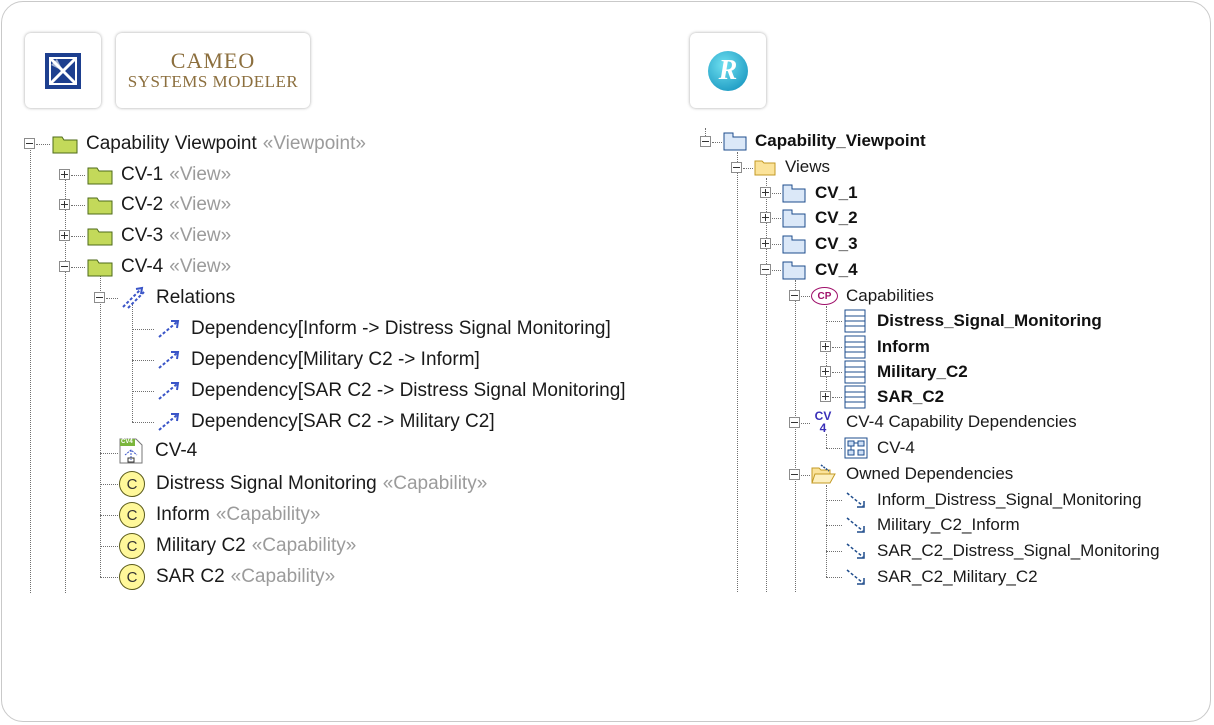 The image size is (1214, 725). Describe the element at coordinates (890, 295) in the screenshot. I see `node-label: Capabilities` at that location.